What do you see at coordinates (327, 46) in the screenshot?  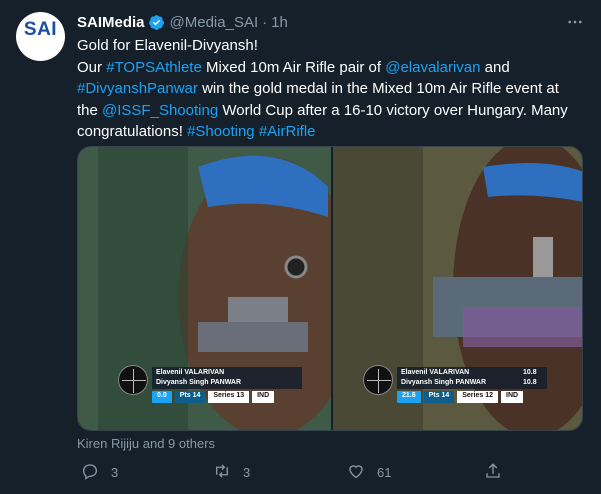 I see `tweet-text-line: Gold for Elavenil-Divyansh!` at bounding box center [327, 46].